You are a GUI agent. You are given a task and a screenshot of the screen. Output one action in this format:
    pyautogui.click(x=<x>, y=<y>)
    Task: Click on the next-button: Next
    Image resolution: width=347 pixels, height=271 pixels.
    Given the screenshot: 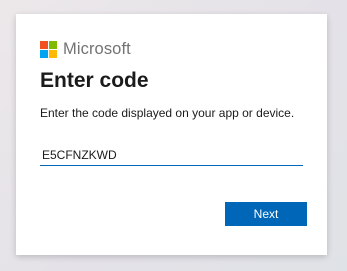 What is the action you would take?
    pyautogui.click(x=266, y=214)
    